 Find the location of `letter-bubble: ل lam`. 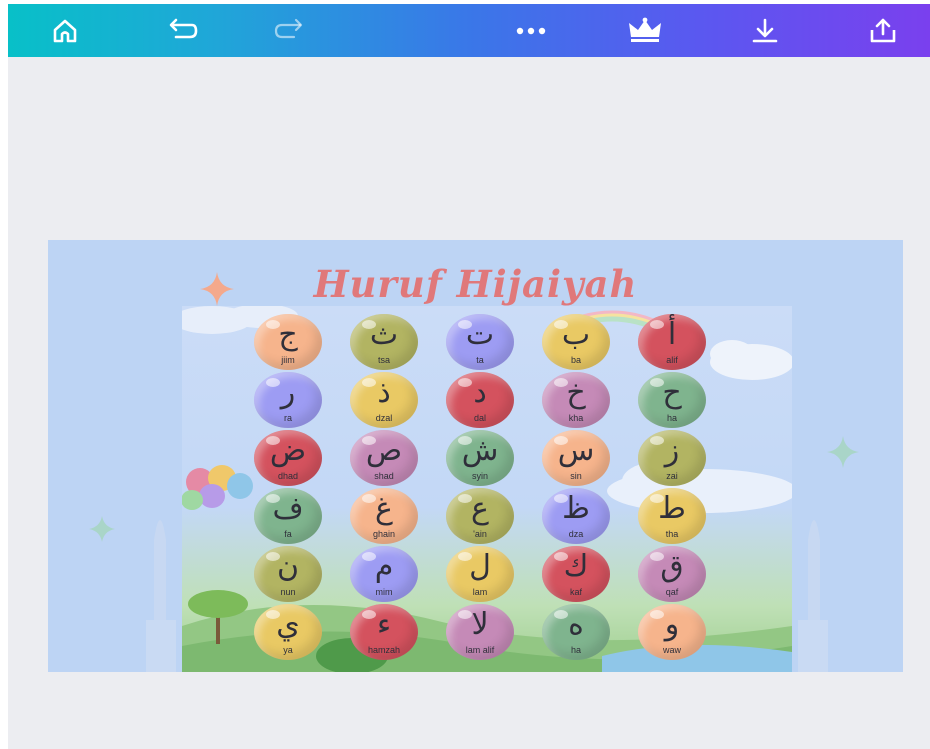

letter-bubble: ل lam is located at coordinates (480, 574).